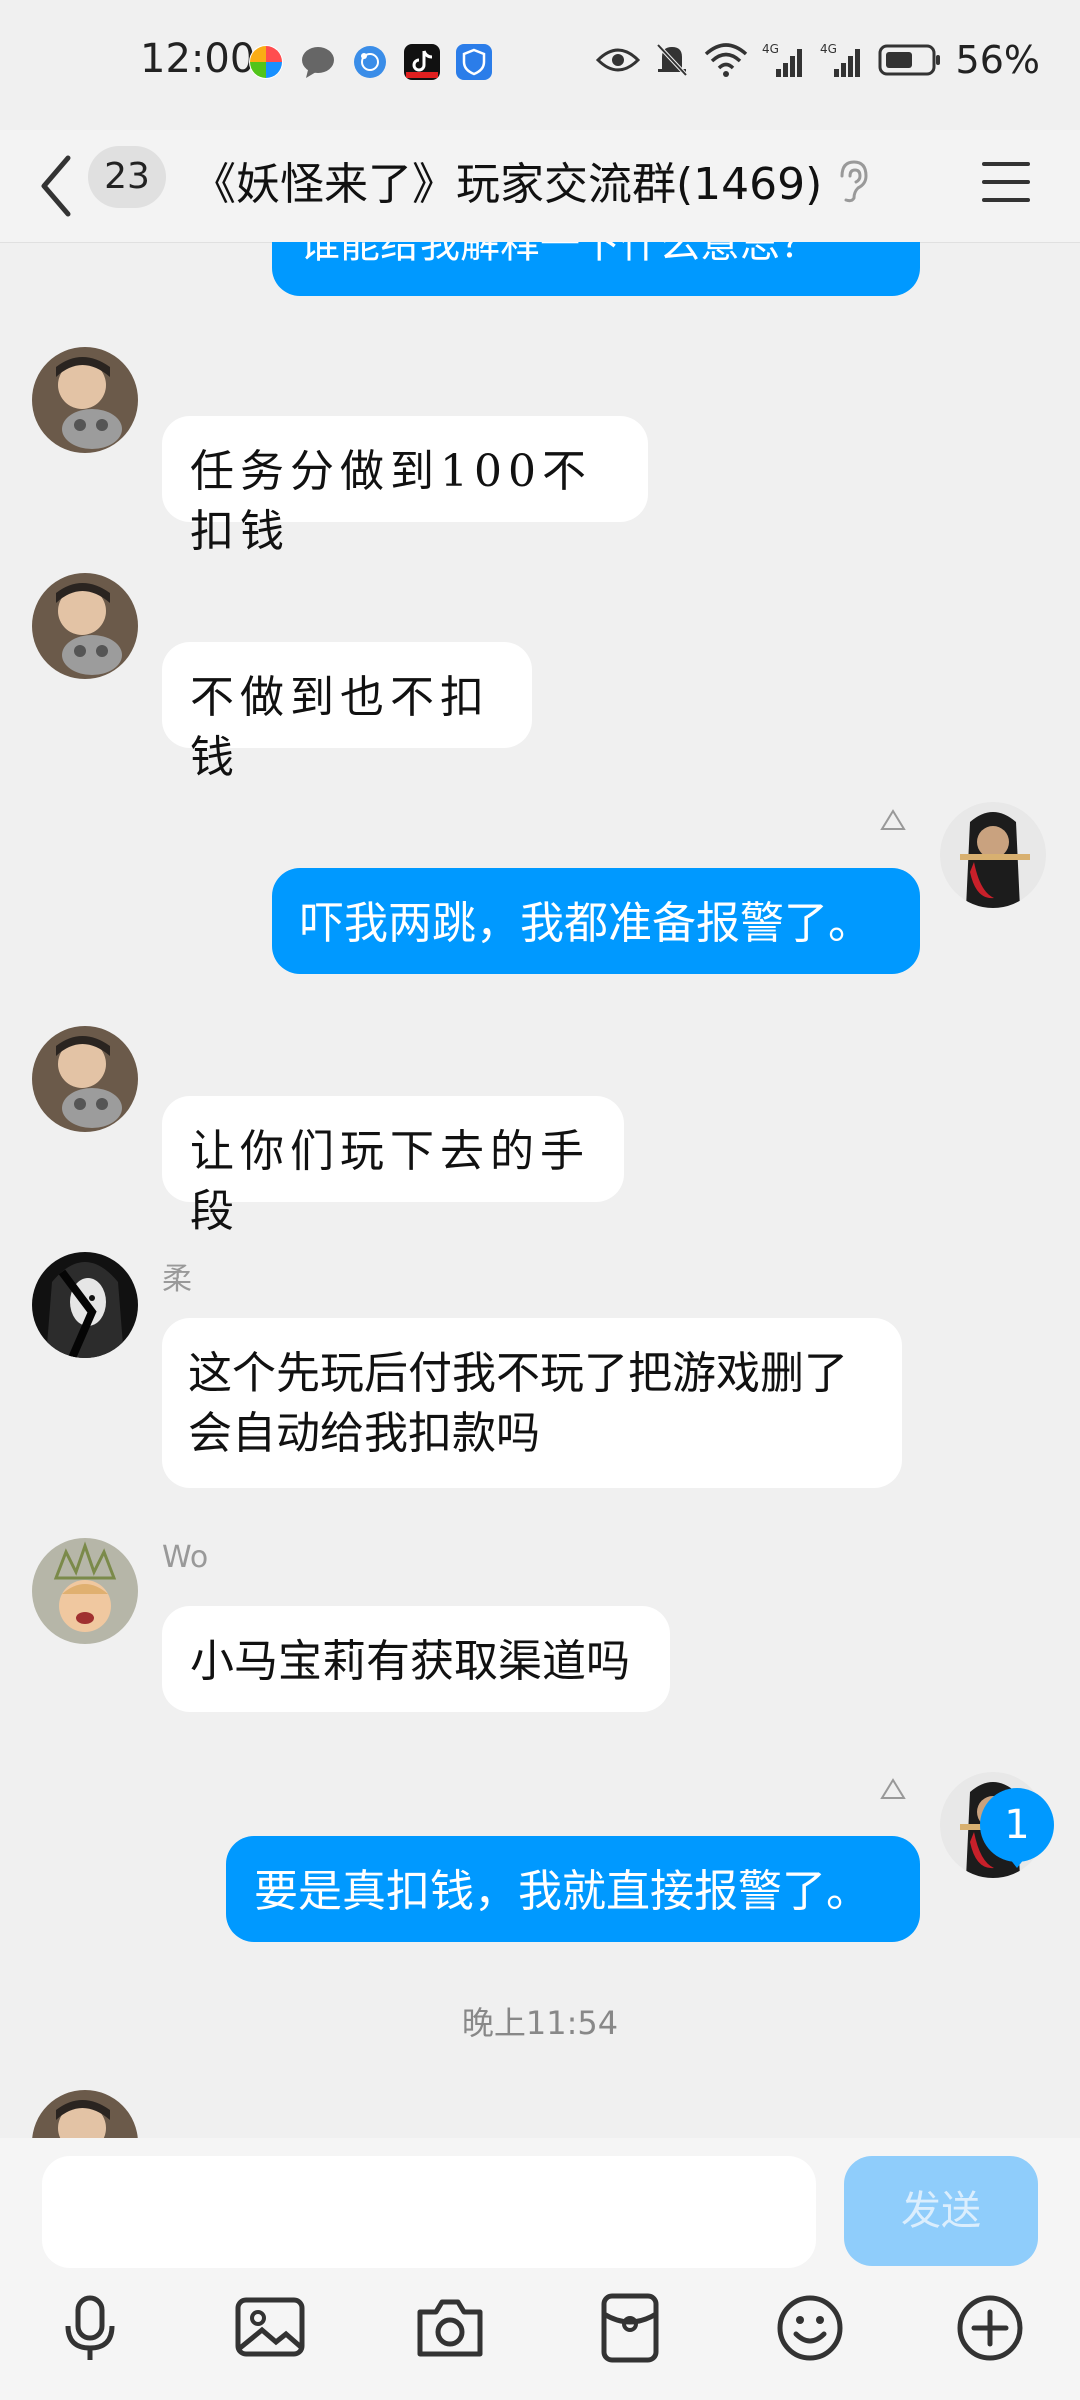 Image resolution: width=1080 pixels, height=2400 pixels. Describe the element at coordinates (852, 181) in the screenshot. I see `ear-icon` at that location.